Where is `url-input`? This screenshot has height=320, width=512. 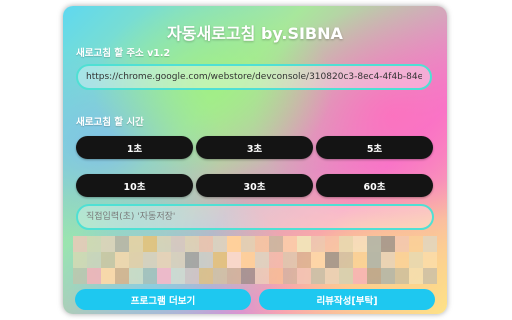
url-input is located at coordinates (254, 77).